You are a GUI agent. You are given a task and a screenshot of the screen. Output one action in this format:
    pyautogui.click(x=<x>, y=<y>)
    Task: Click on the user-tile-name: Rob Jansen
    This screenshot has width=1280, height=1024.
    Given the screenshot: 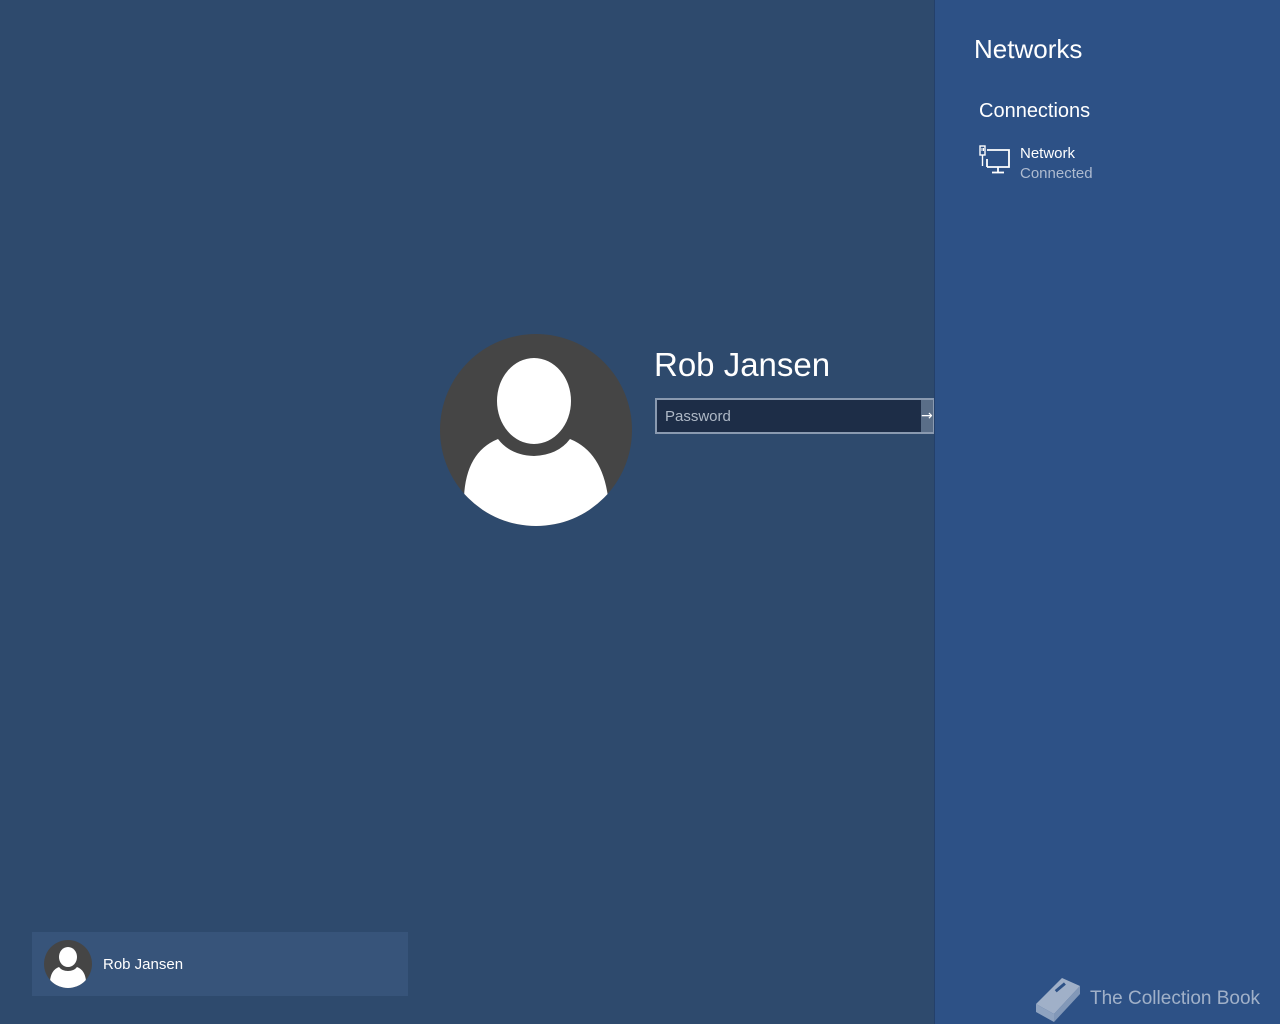 What is the action you would take?
    pyautogui.click(x=143, y=964)
    